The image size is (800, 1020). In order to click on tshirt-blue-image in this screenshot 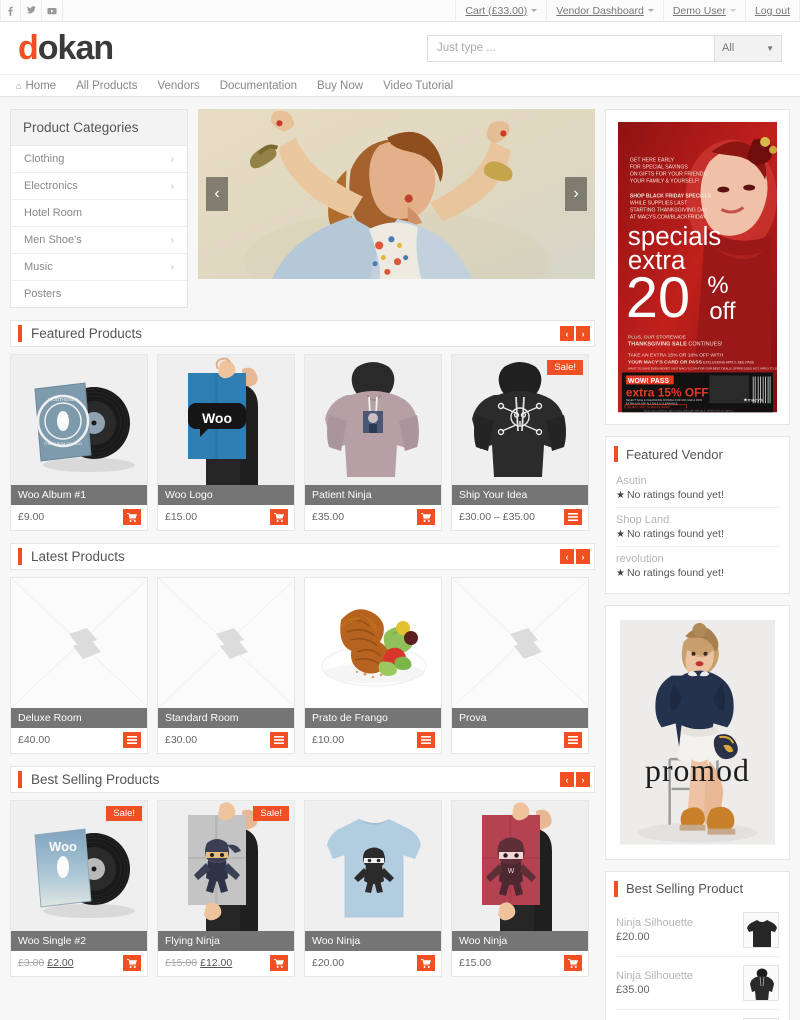, I will do `click(373, 866)`.